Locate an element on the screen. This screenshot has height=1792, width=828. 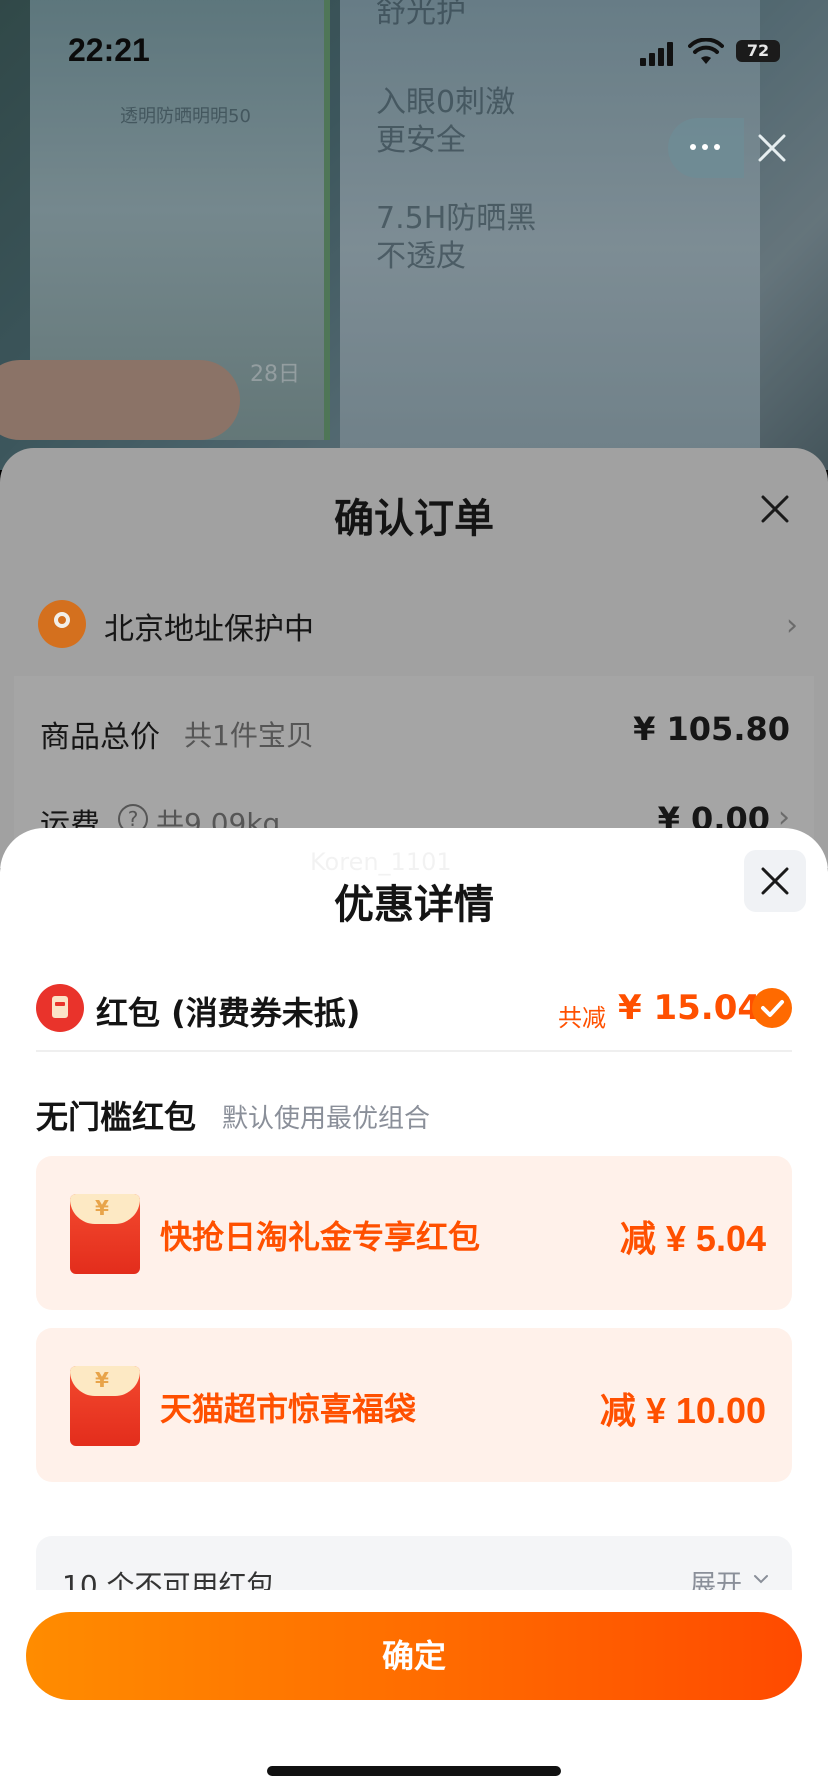
coupon-card: ¥ 天猫超市惊喜福袋 减 ¥ 10.00 is located at coordinates (414, 1405).